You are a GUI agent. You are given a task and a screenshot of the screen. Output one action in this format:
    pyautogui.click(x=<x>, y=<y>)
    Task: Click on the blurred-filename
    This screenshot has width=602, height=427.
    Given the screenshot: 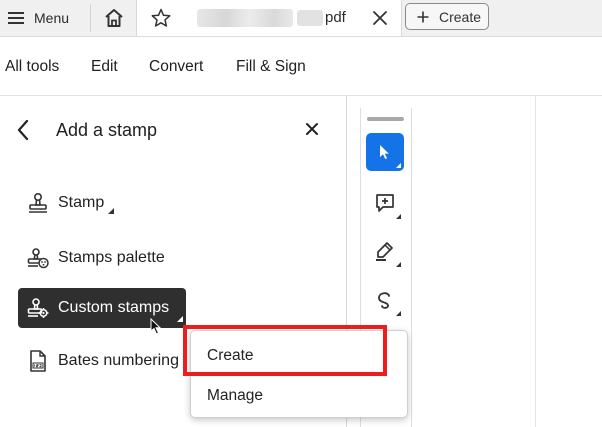 What is the action you would take?
    pyautogui.click(x=245, y=18)
    